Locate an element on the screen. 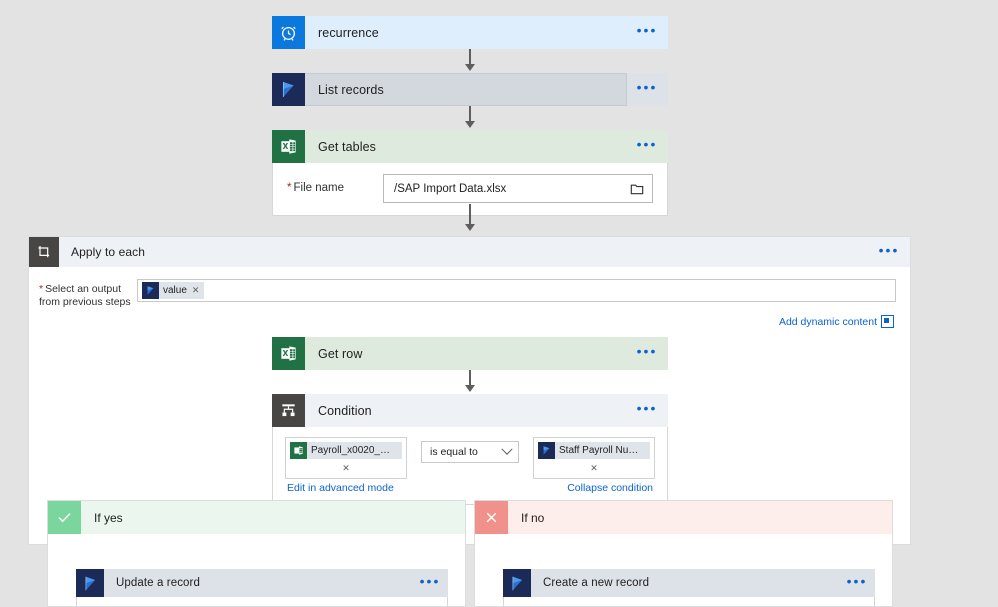 The image size is (998, 607). update-record-body is located at coordinates (262, 601).